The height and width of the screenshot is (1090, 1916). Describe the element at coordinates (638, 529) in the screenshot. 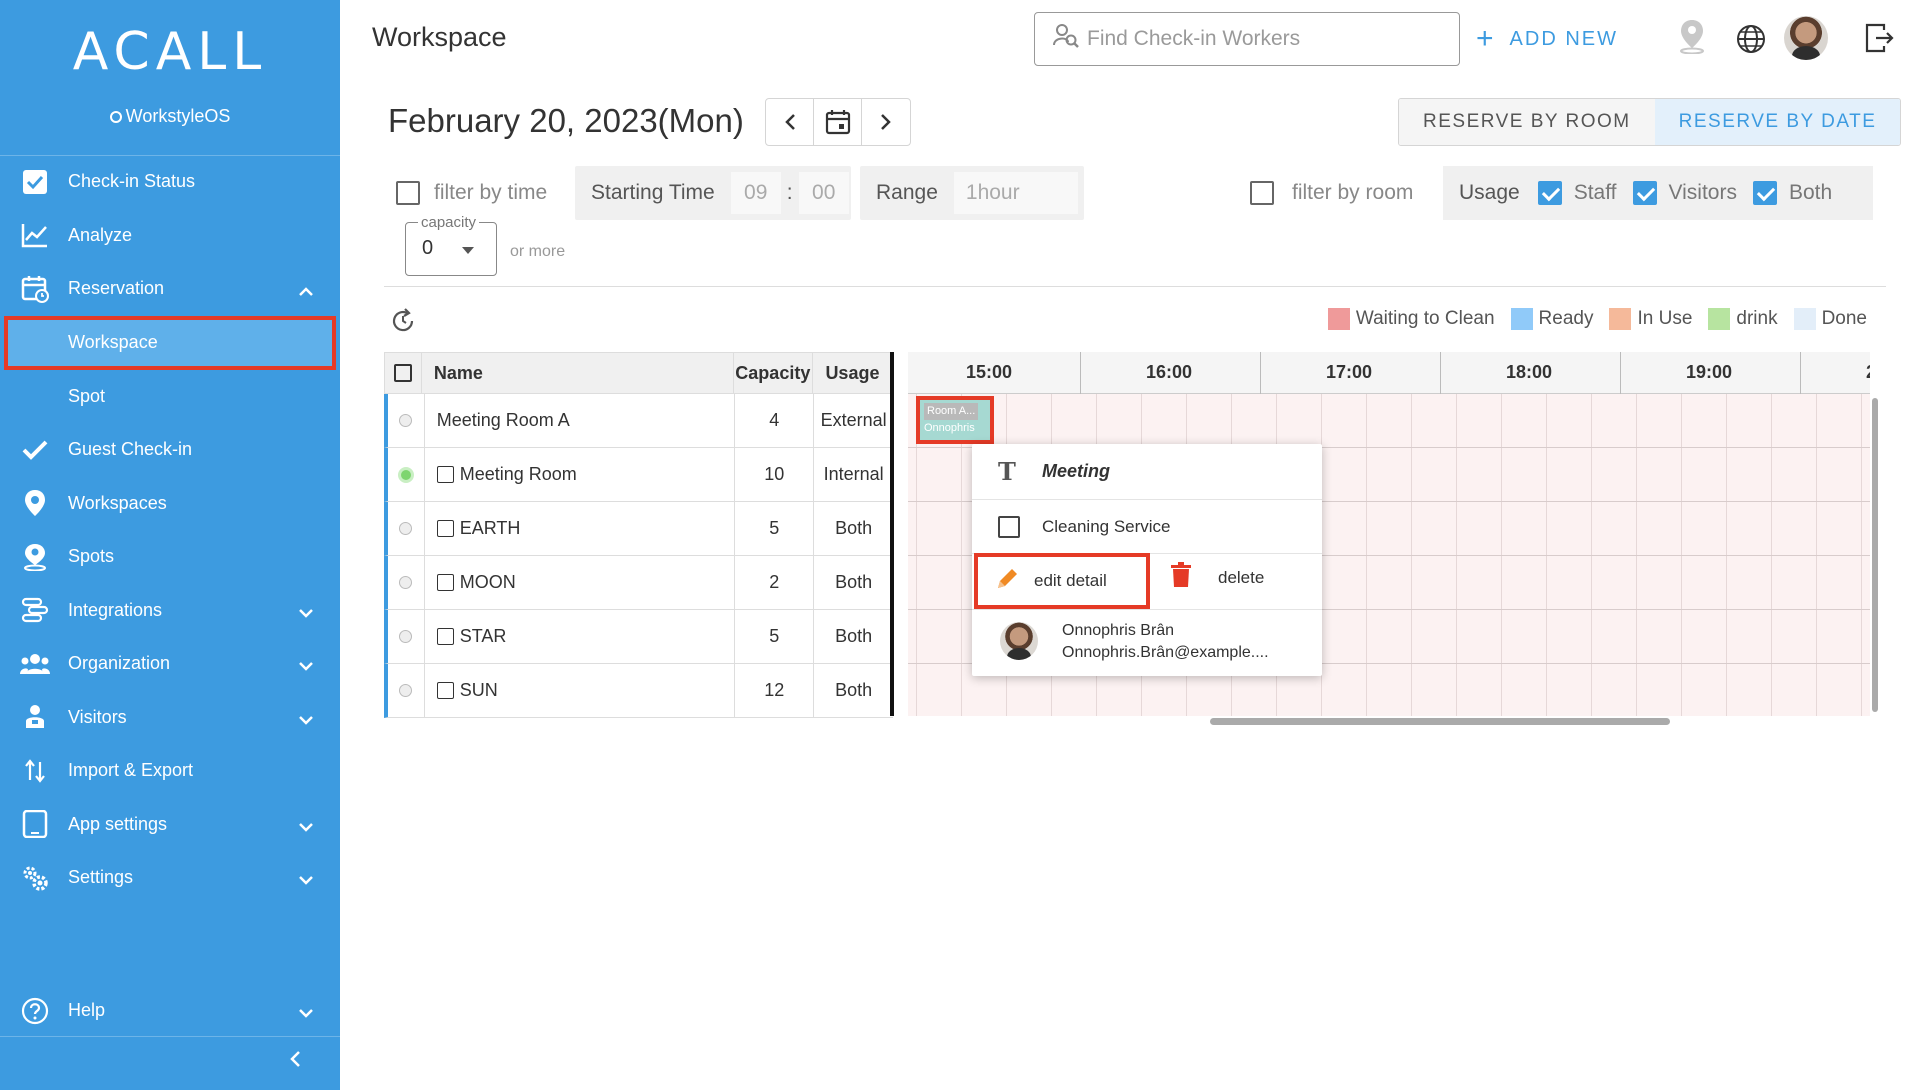

I see `table-row: EARTH 5 Both` at that location.